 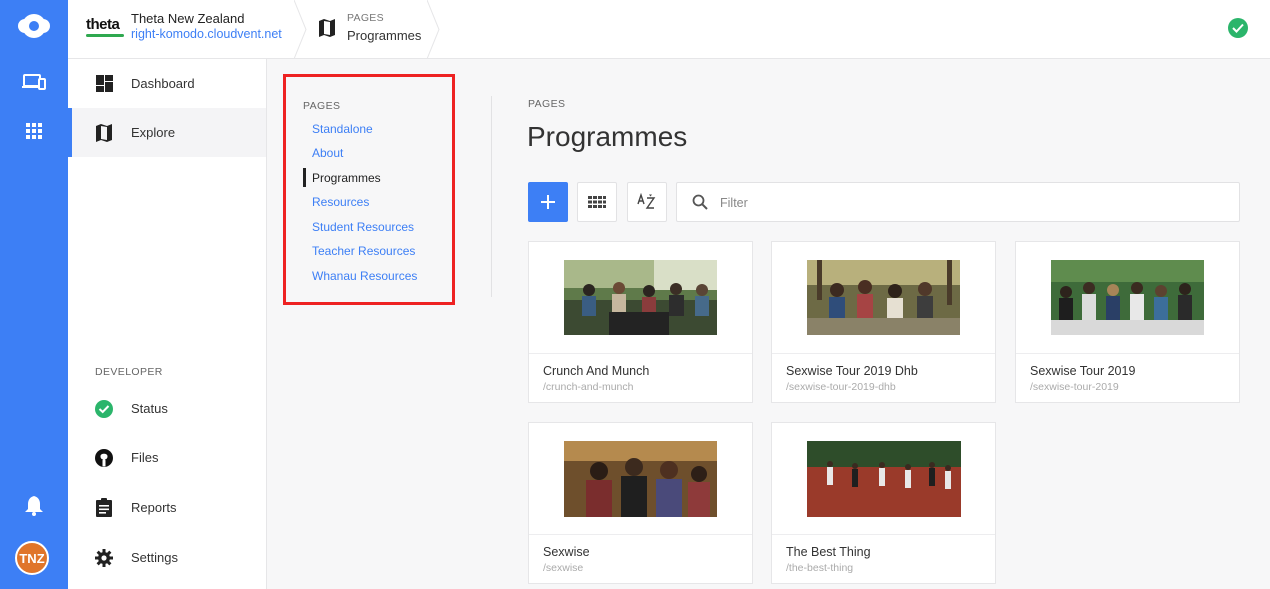 I want to click on logo-icon, so click(x=34, y=26).